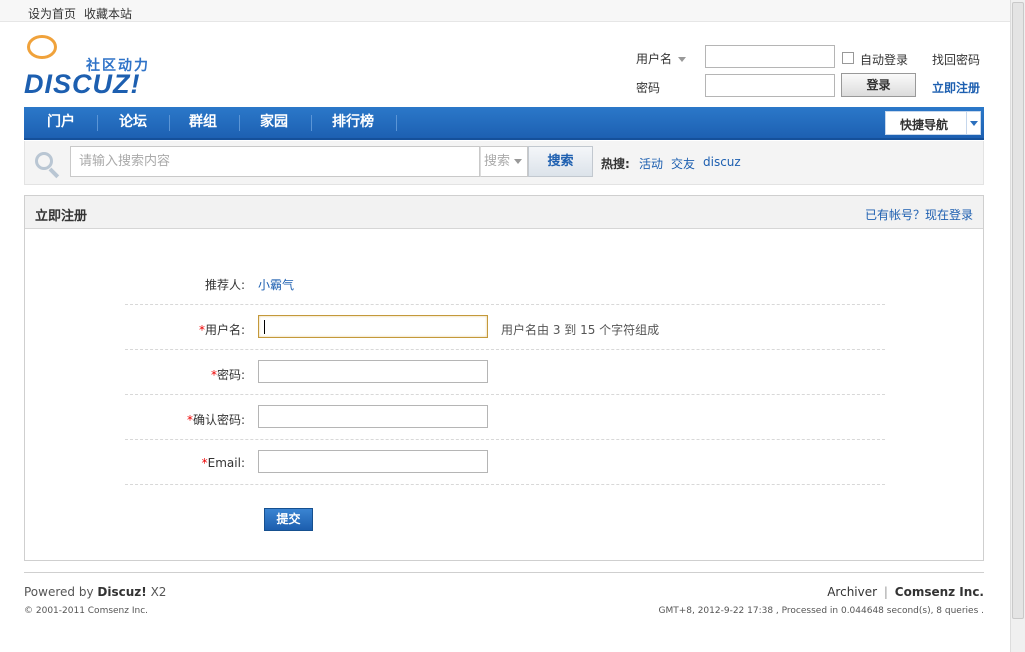 This screenshot has height=652, width=1025. Describe the element at coordinates (770, 56) in the screenshot. I see `login-username-input` at that location.